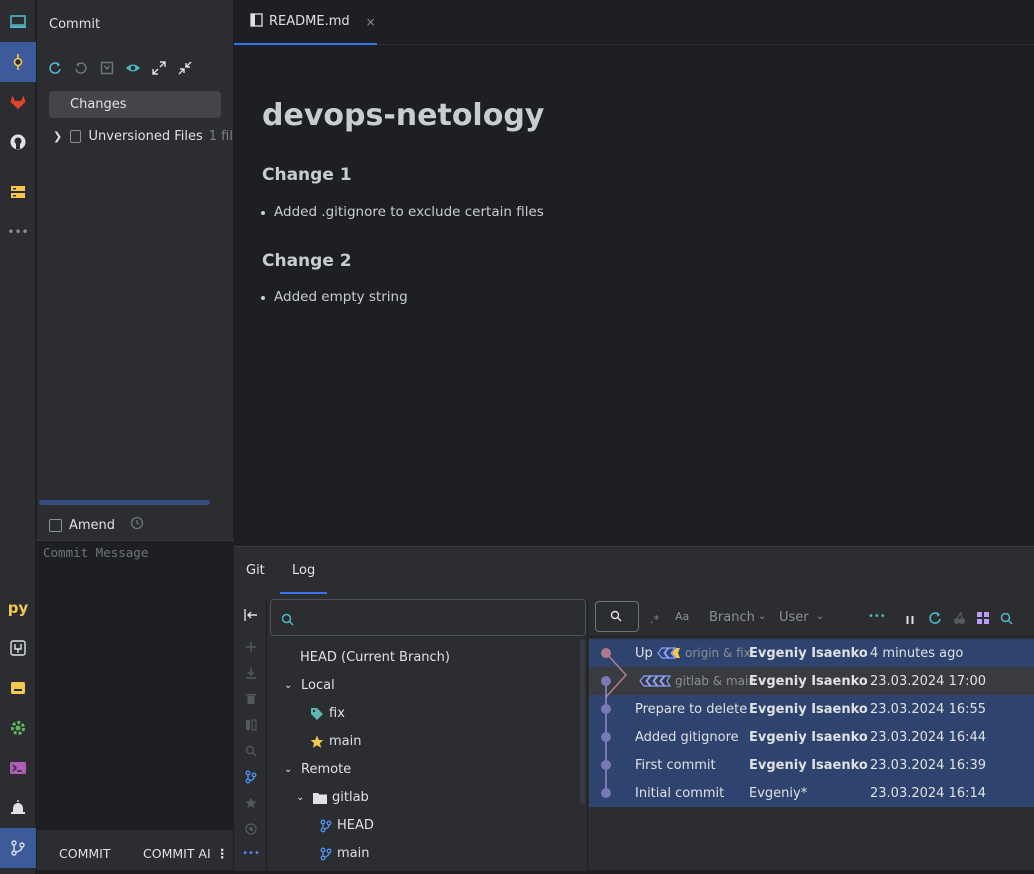 This screenshot has height=874, width=1034. I want to click on branches-scrollbar, so click(582, 721).